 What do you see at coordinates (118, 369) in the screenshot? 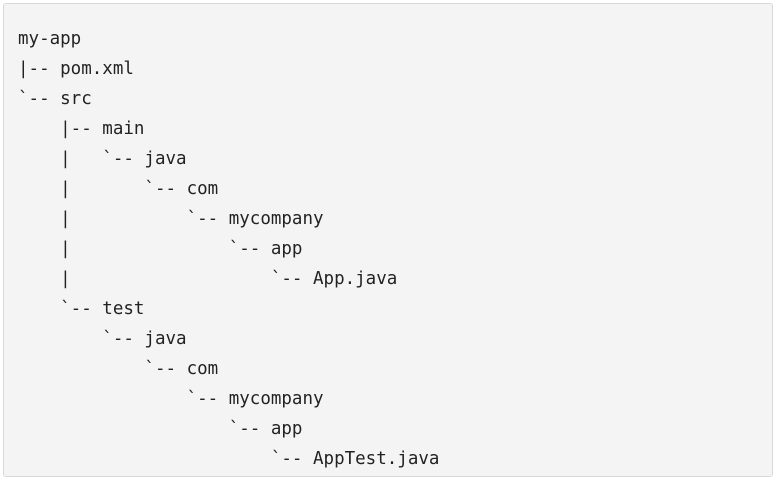
I see `tree-line-test-com: `-- com` at bounding box center [118, 369].